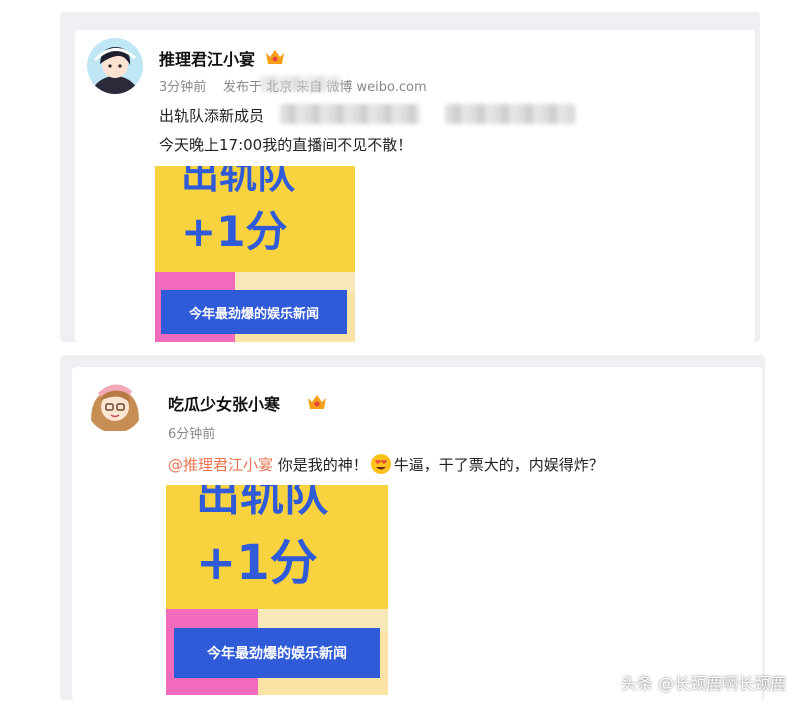  I want to click on avatar-girl-icon, so click(115, 404).